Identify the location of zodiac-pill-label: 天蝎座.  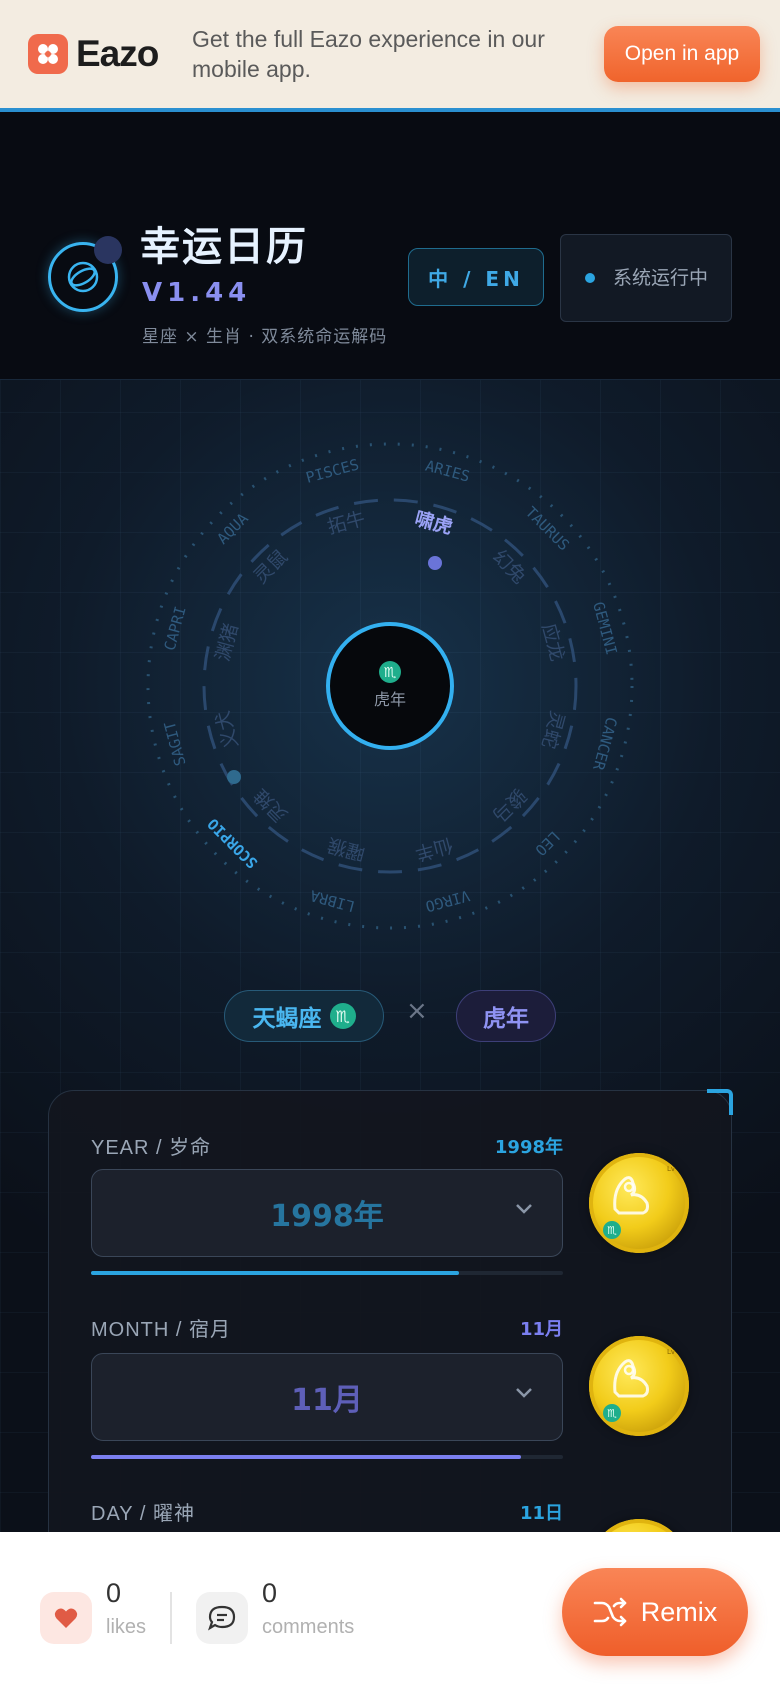
(287, 1019).